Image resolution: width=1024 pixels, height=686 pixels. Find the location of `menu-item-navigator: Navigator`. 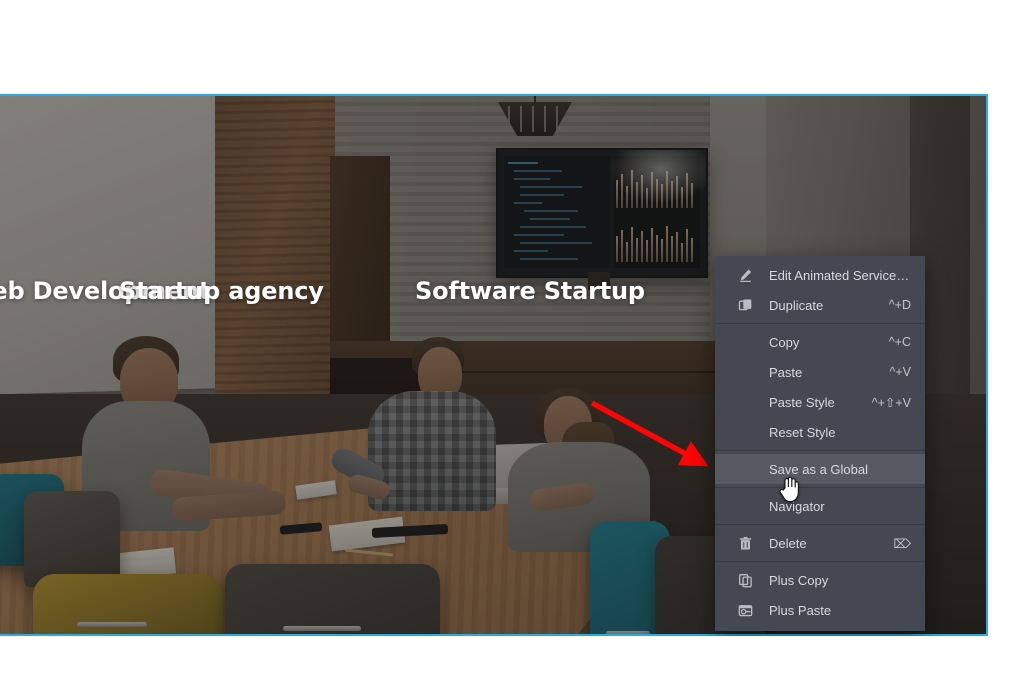

menu-item-navigator: Navigator is located at coordinates (820, 506).